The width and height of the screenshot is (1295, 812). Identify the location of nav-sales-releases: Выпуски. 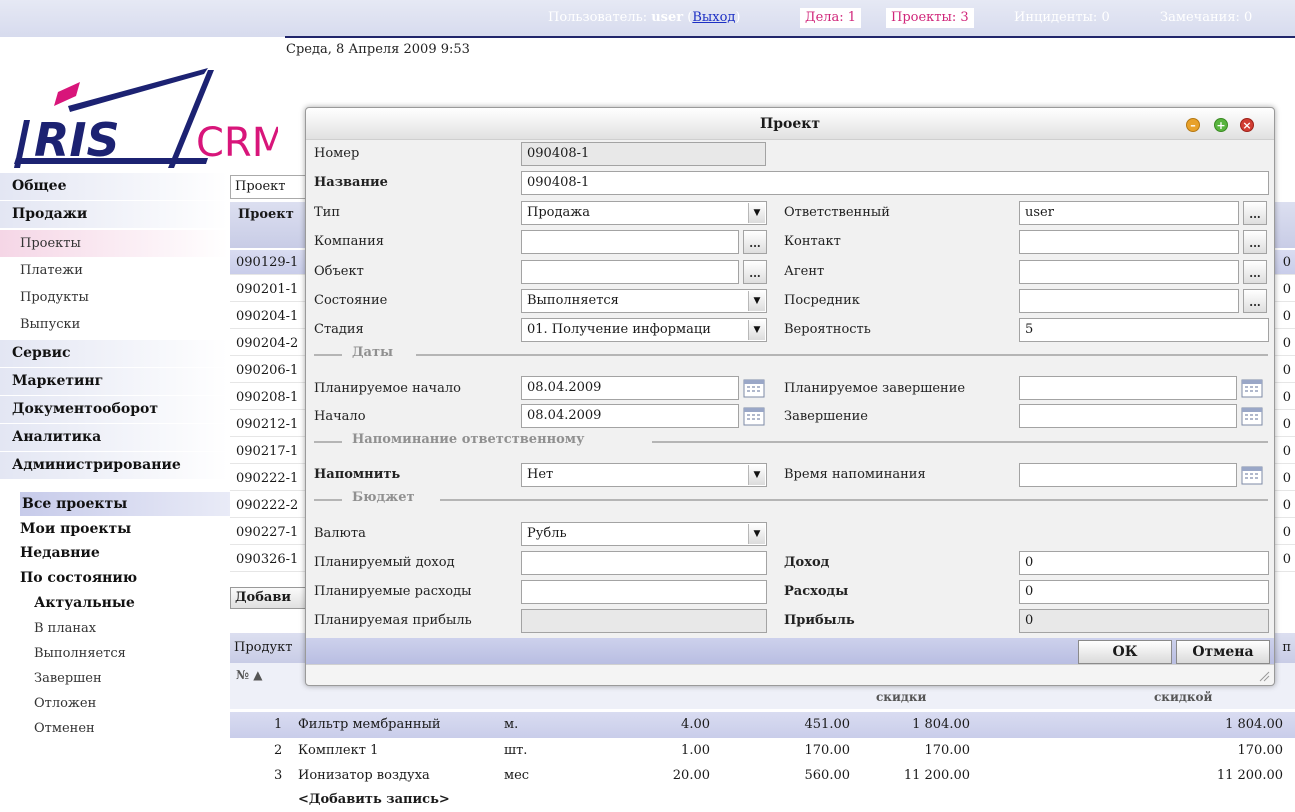
(114, 324).